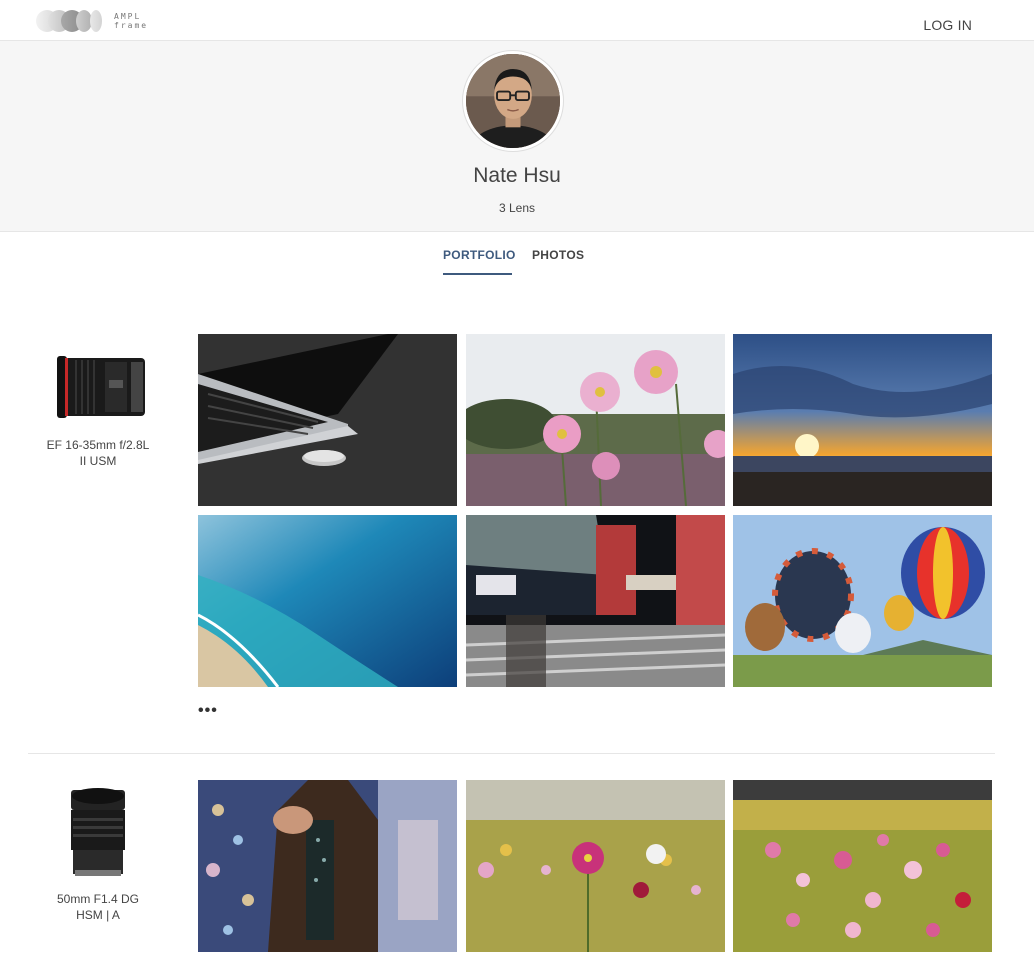 The width and height of the screenshot is (1034, 961). Describe the element at coordinates (98, 461) in the screenshot. I see `lens-name-line2: II USM` at that location.